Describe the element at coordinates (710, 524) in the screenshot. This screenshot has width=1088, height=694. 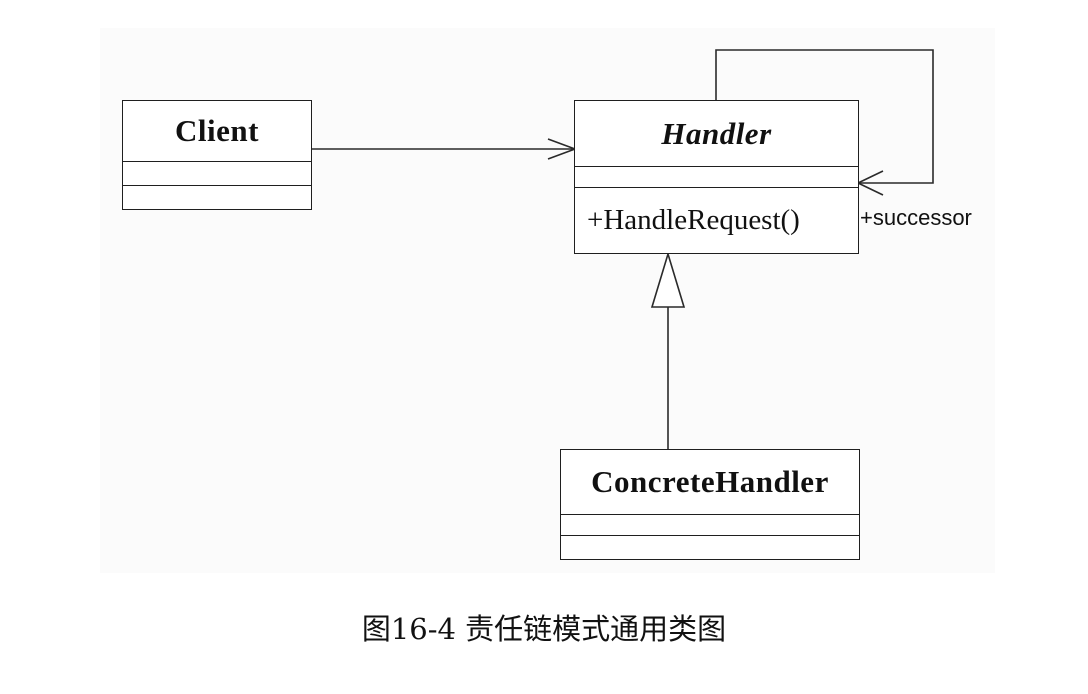
I see `class-concrete-handler-attributes` at that location.